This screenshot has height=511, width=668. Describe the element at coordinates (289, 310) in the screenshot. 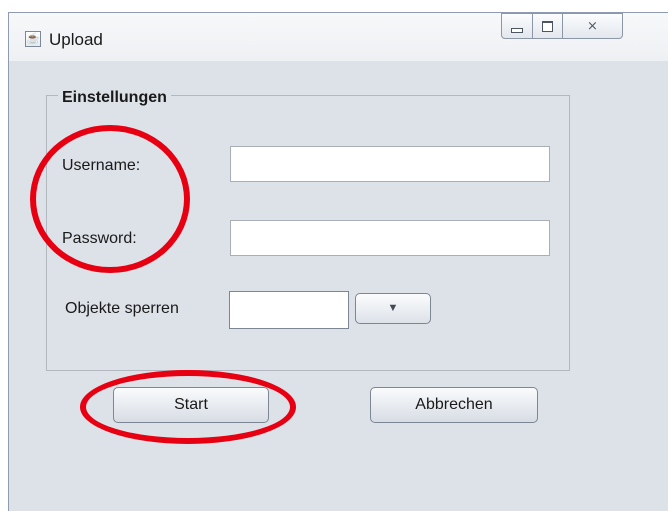

I see `lock-objects-combo-field` at that location.